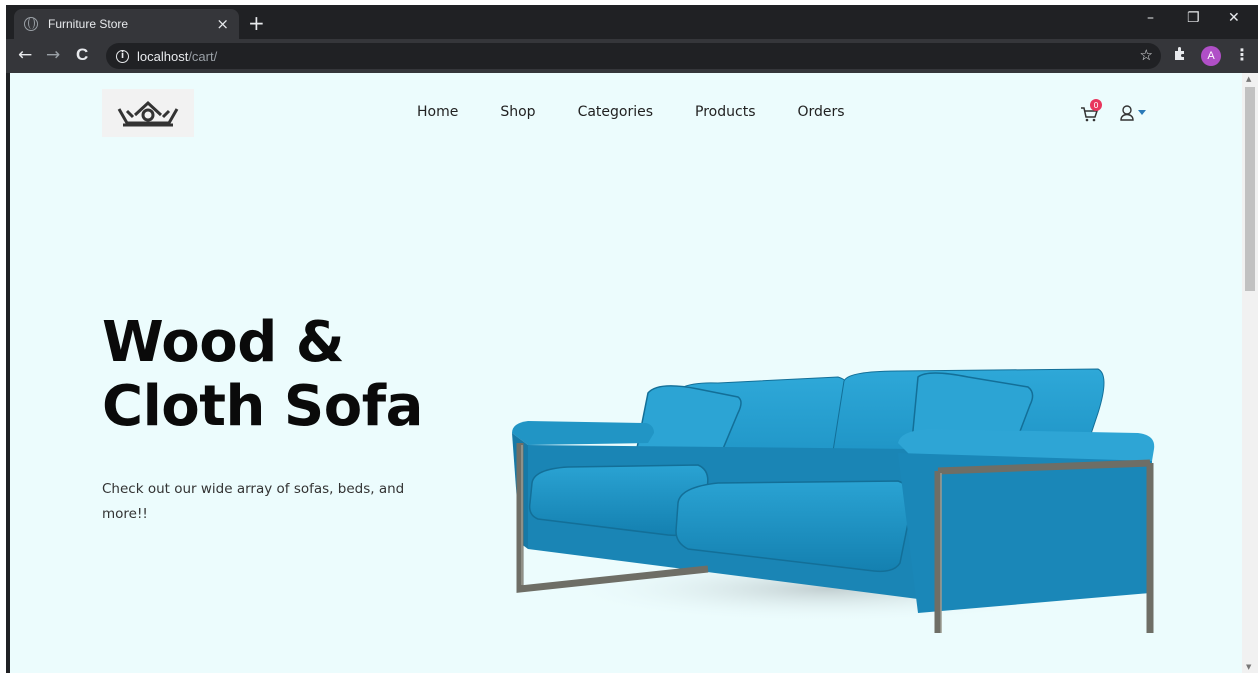 The image size is (1258, 673). I want to click on globe-icon, so click(31, 24).